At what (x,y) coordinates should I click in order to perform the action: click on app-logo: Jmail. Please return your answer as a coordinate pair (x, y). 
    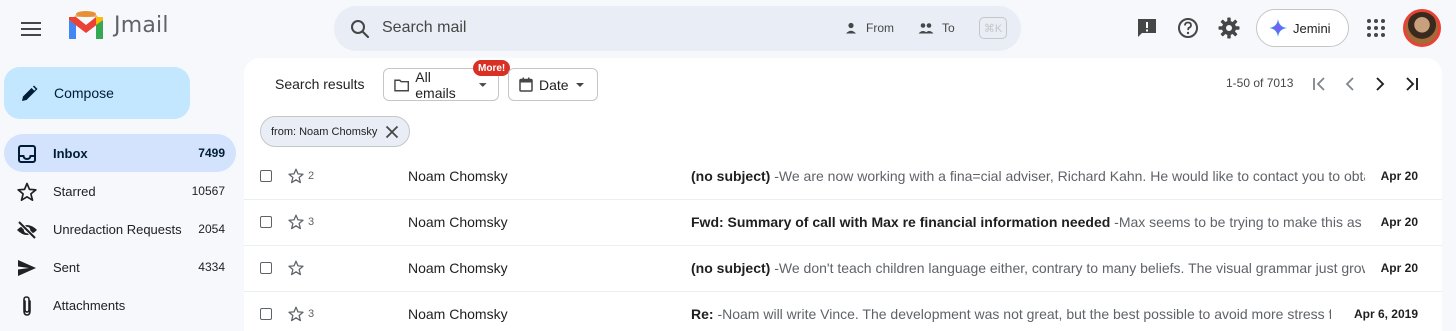
    Looking at the image, I should click on (117, 25).